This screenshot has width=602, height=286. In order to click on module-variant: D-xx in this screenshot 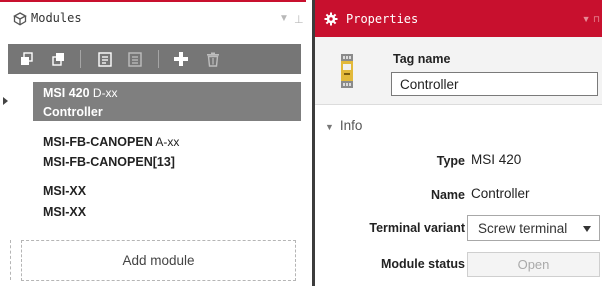, I will do `click(103, 93)`.